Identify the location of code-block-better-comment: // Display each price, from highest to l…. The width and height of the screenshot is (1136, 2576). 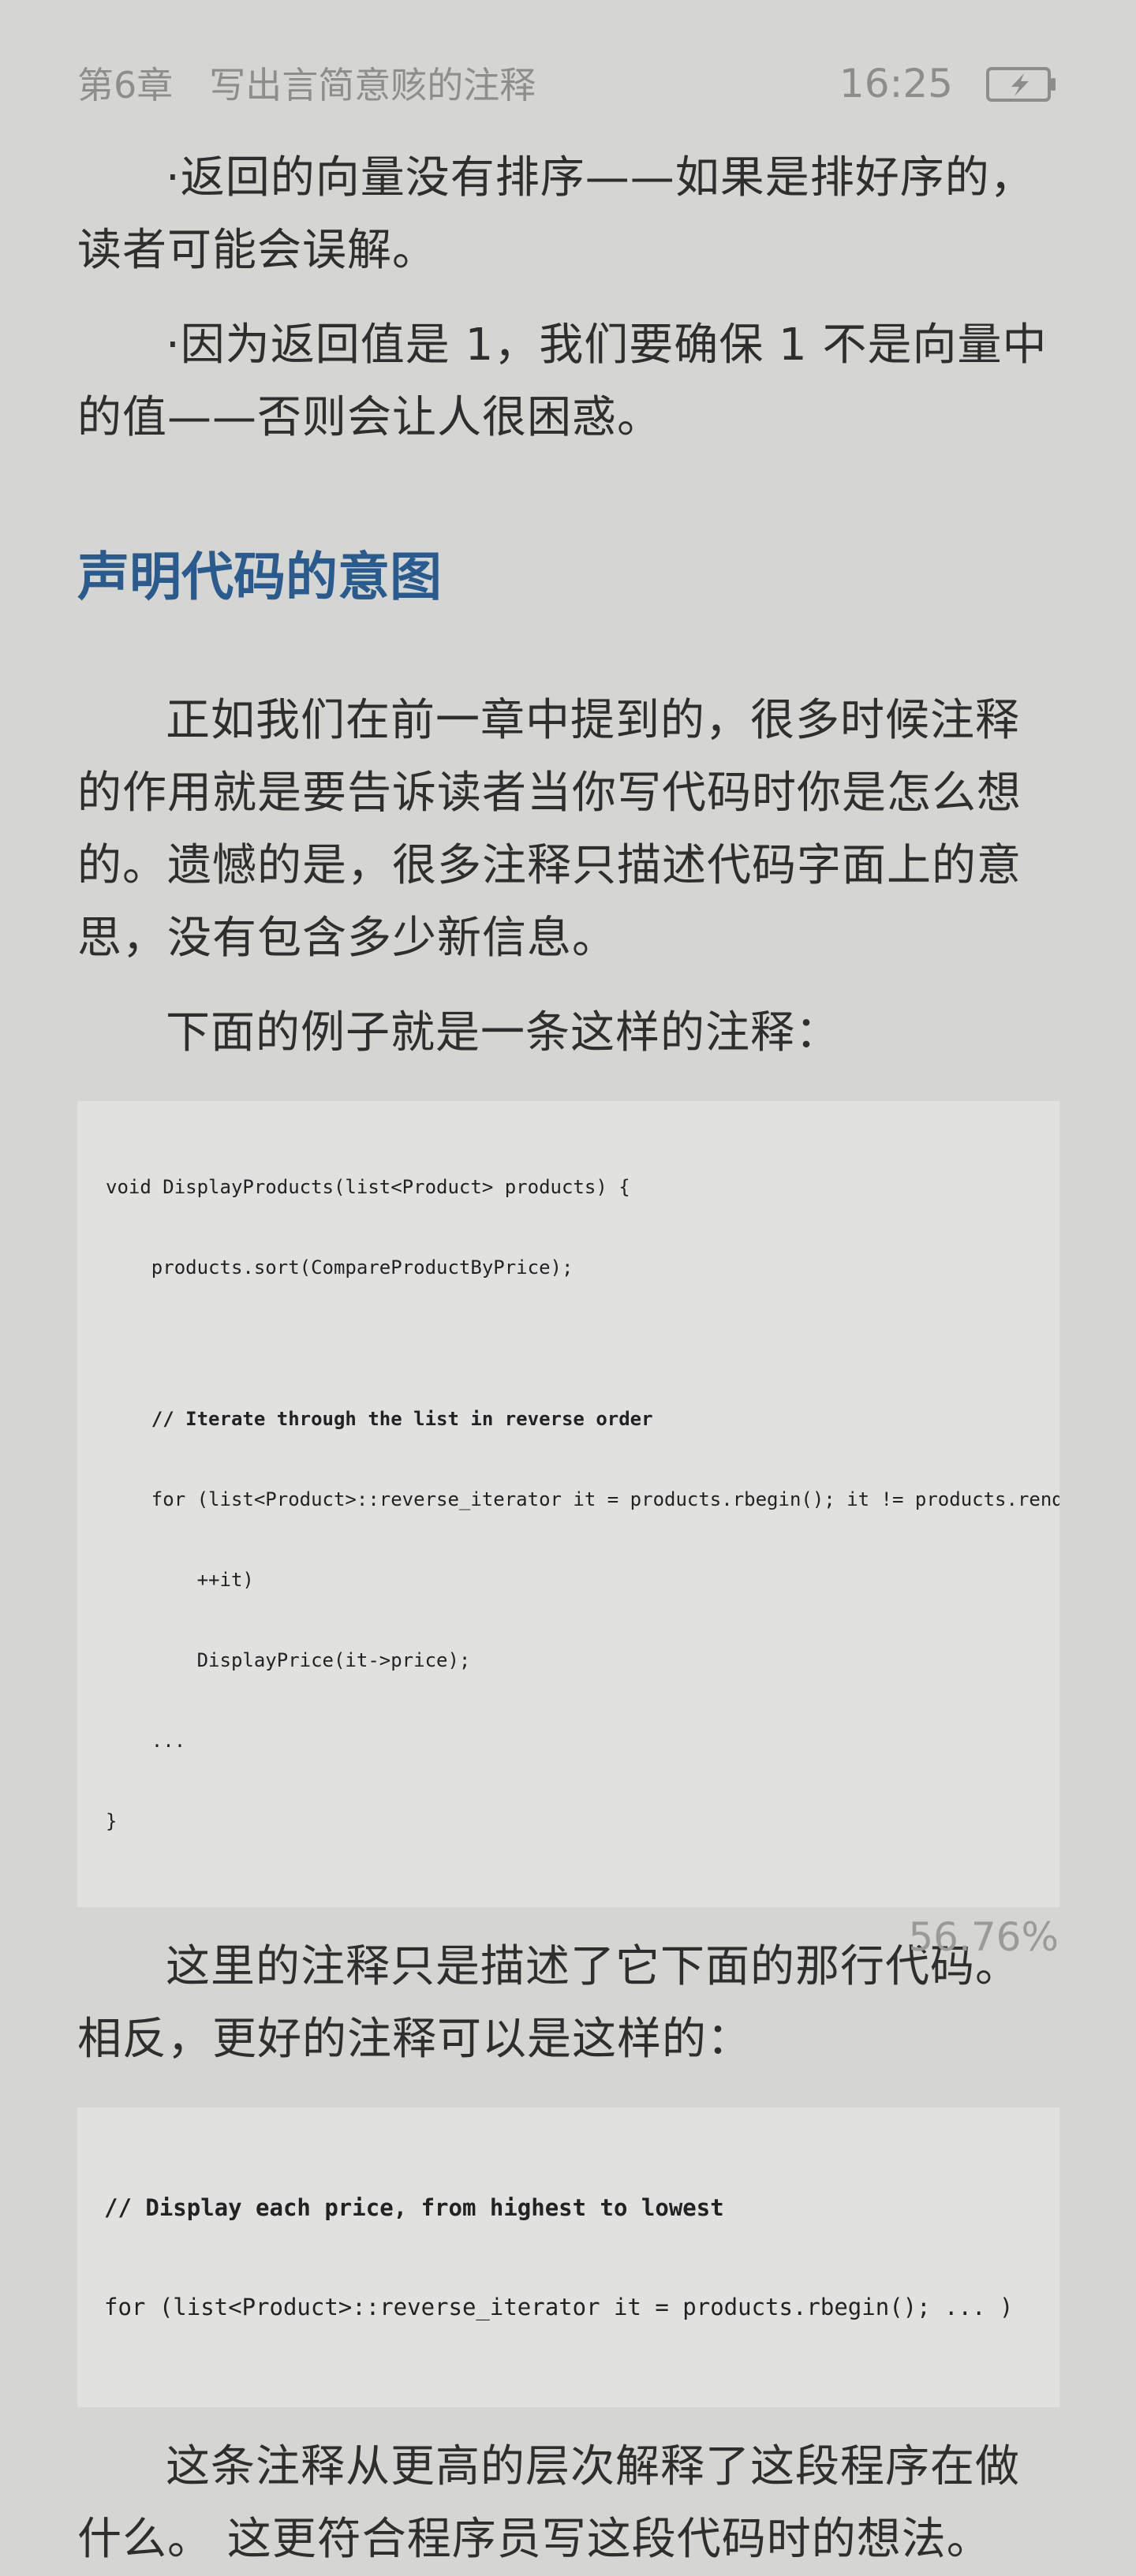
(568, 2257).